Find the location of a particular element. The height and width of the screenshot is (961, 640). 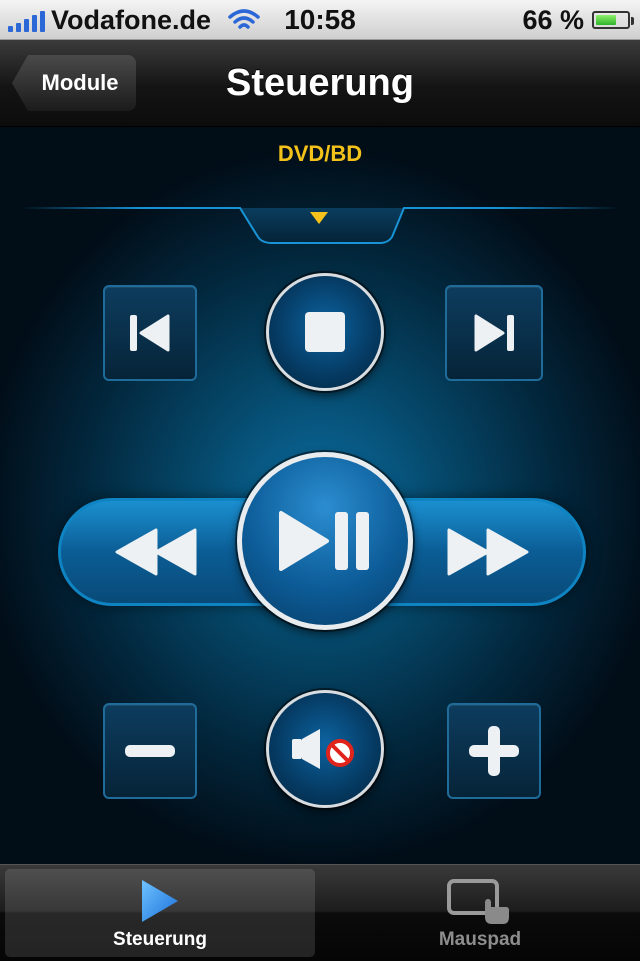

tab-mauspad-icon-wrap is located at coordinates (480, 902).